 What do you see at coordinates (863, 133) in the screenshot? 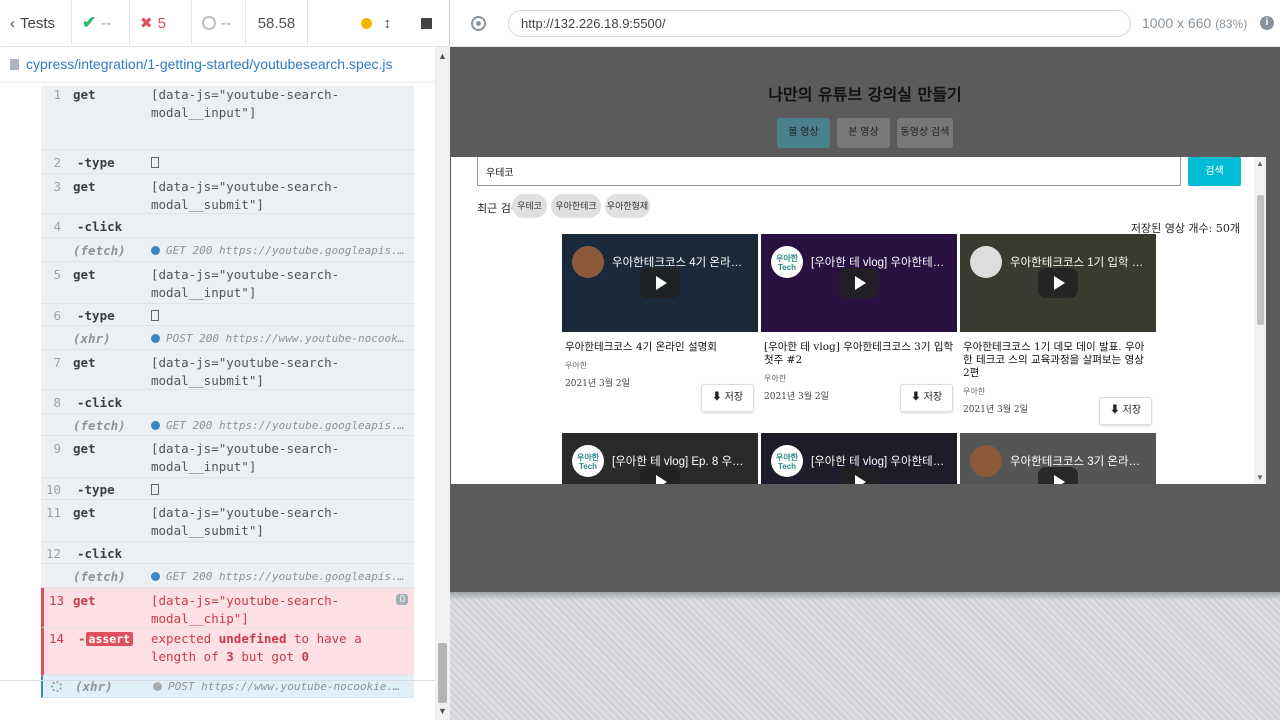
I see `nav-watched-button: 본 영상` at bounding box center [863, 133].